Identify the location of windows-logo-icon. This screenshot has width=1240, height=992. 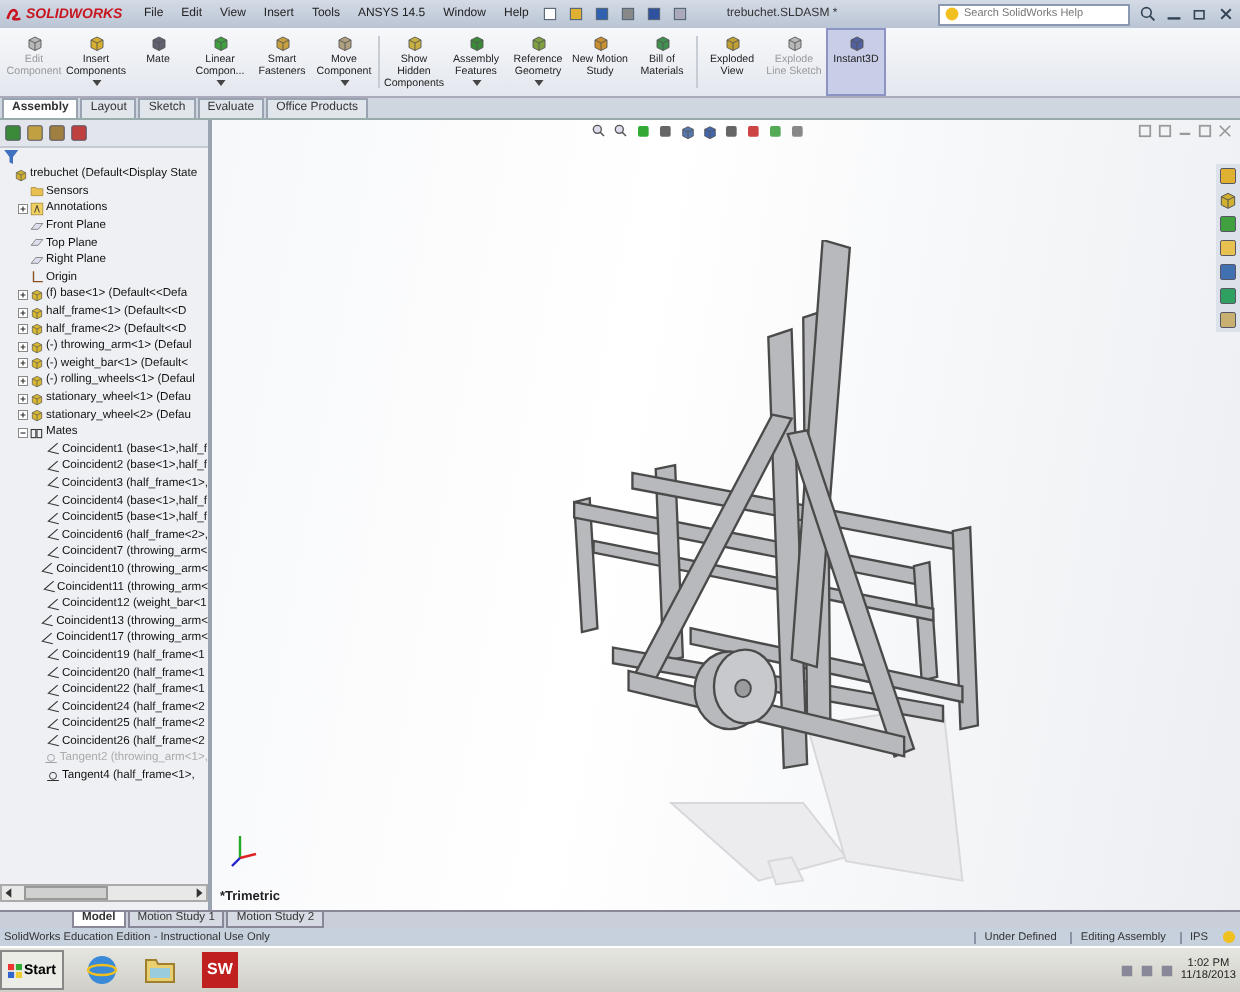
(15, 970).